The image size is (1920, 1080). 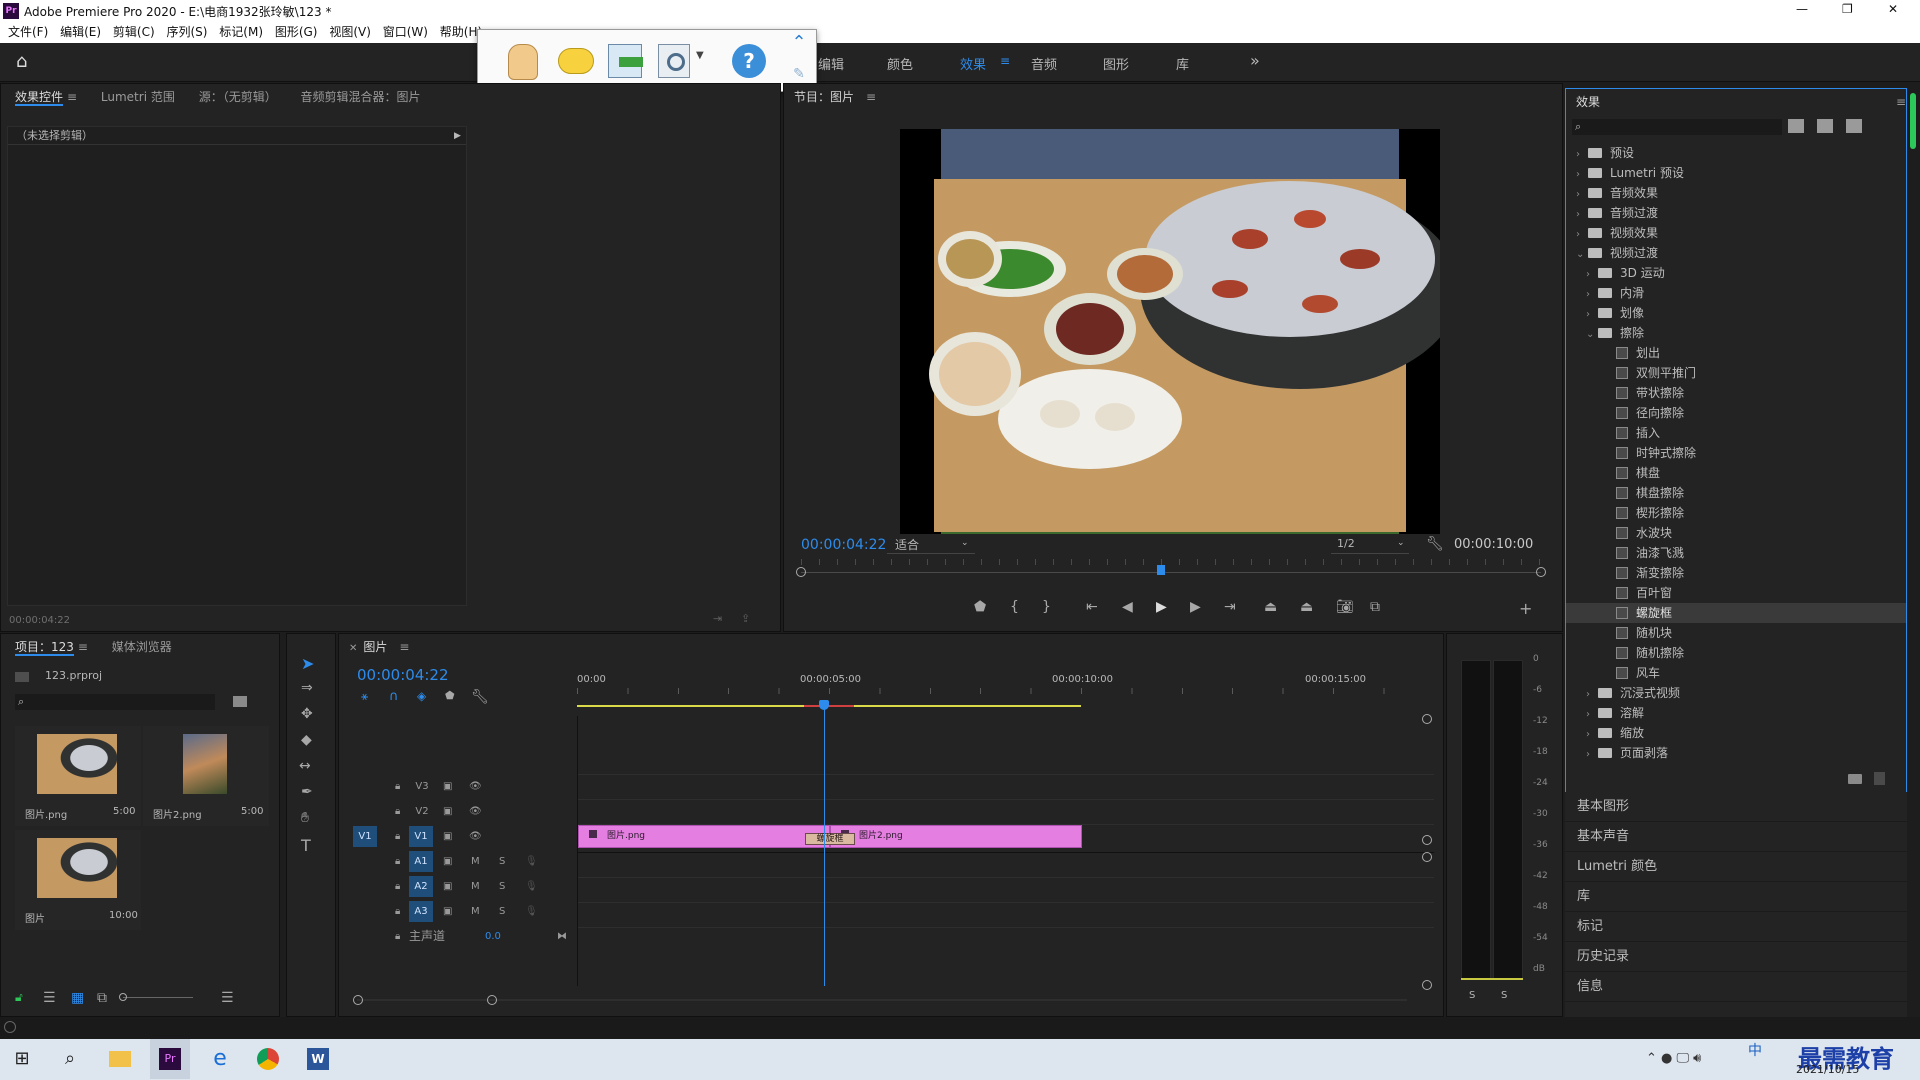 What do you see at coordinates (1736, 613) in the screenshot?
I see `effect-item: 螺旋框` at bounding box center [1736, 613].